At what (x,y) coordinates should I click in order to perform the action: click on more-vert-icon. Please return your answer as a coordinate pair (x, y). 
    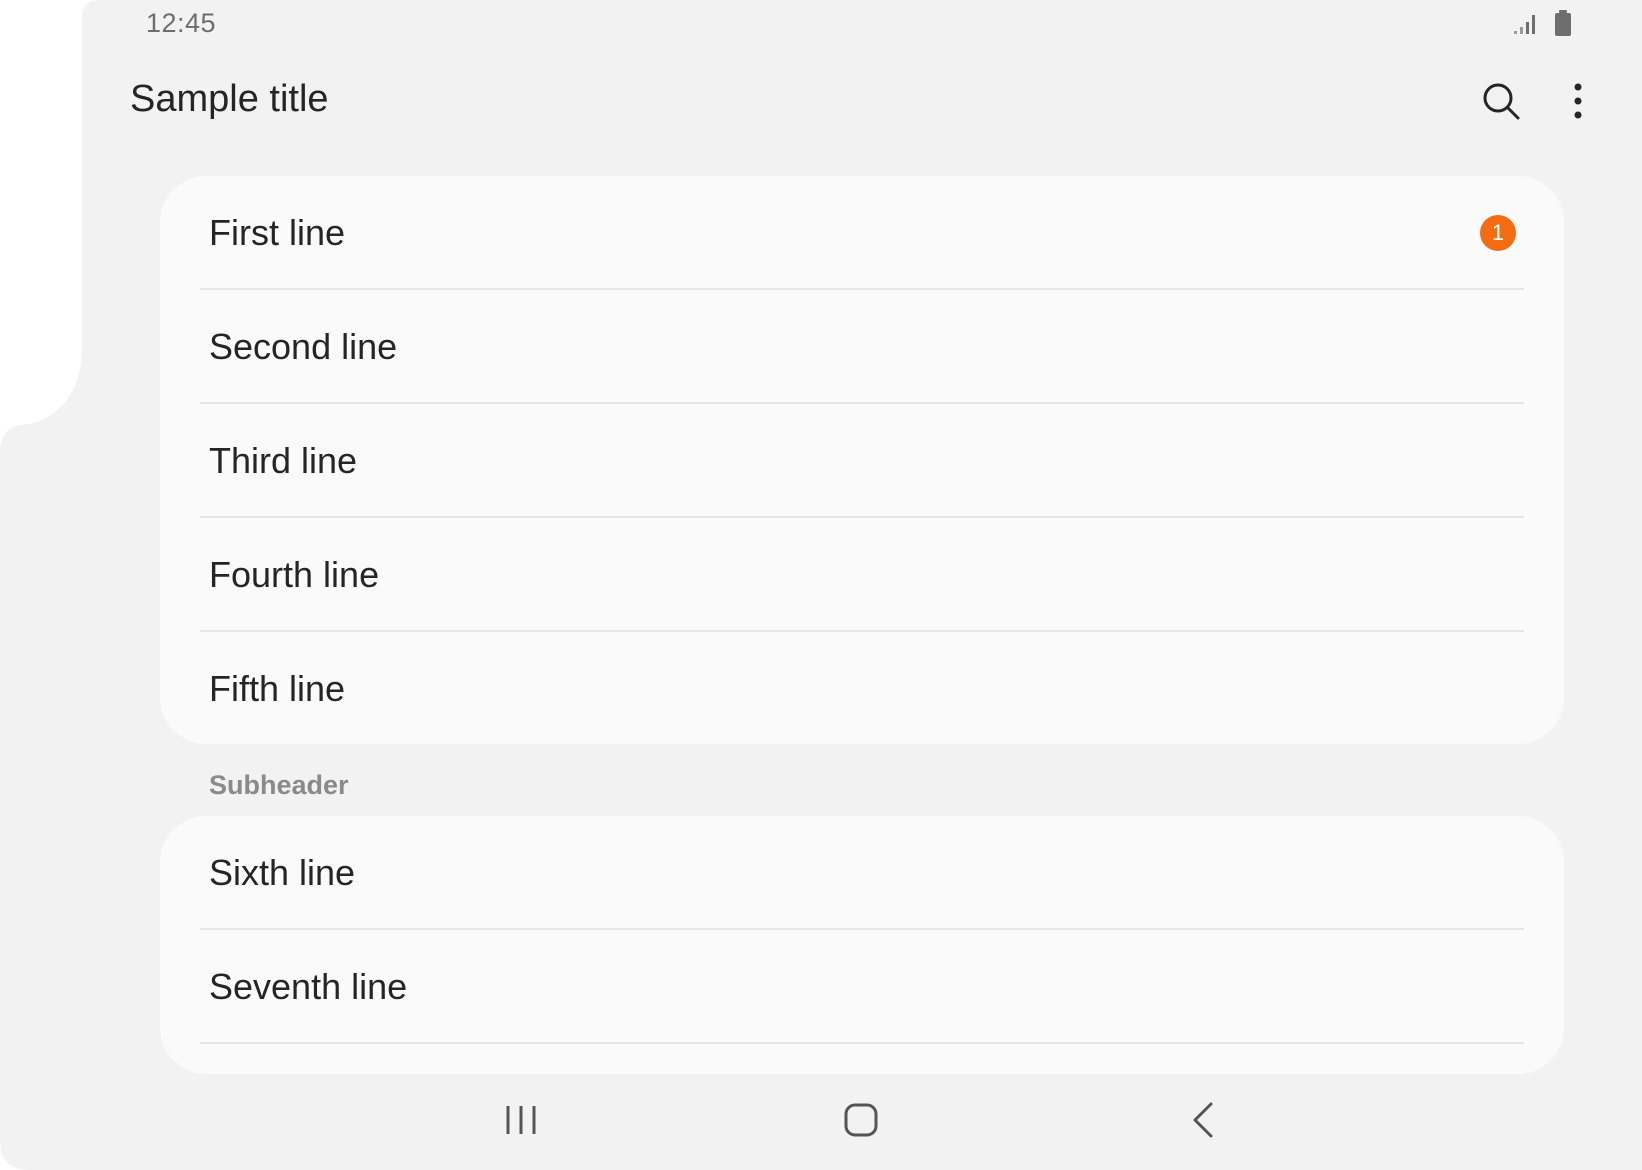
    Looking at the image, I should click on (1578, 103).